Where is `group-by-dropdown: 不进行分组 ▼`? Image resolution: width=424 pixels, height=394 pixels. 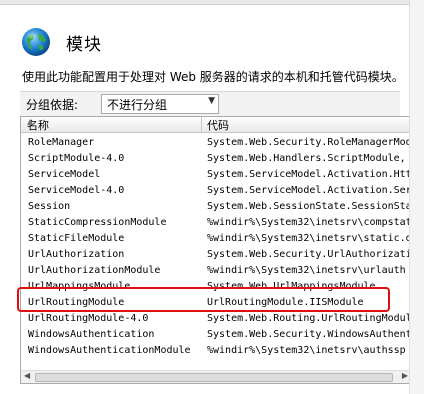 group-by-dropdown: 不进行分组 ▼ is located at coordinates (160, 104).